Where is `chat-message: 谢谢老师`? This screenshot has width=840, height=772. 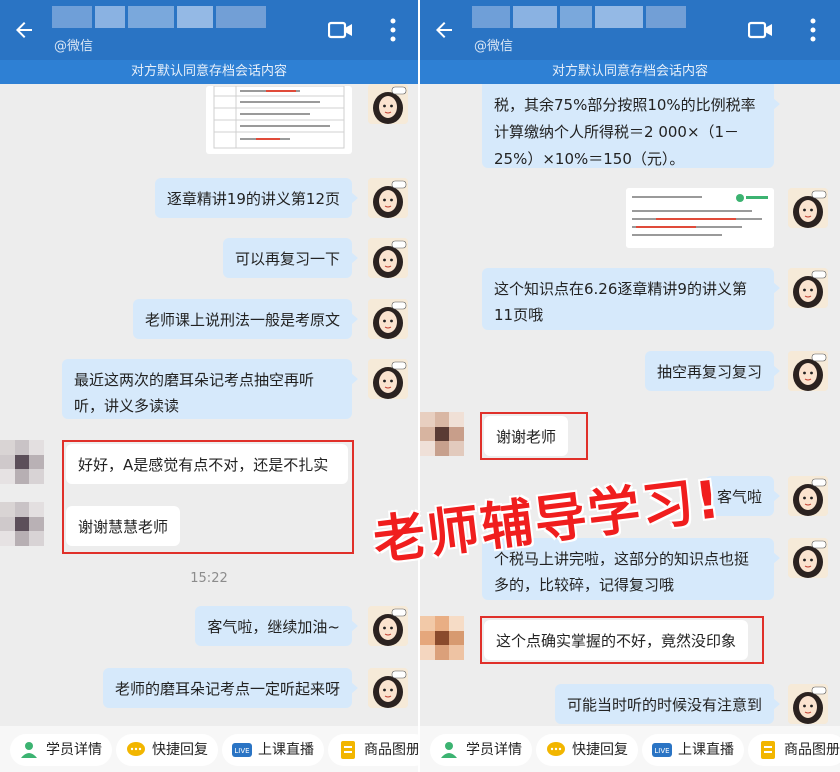 chat-message: 谢谢老师 is located at coordinates (526, 436).